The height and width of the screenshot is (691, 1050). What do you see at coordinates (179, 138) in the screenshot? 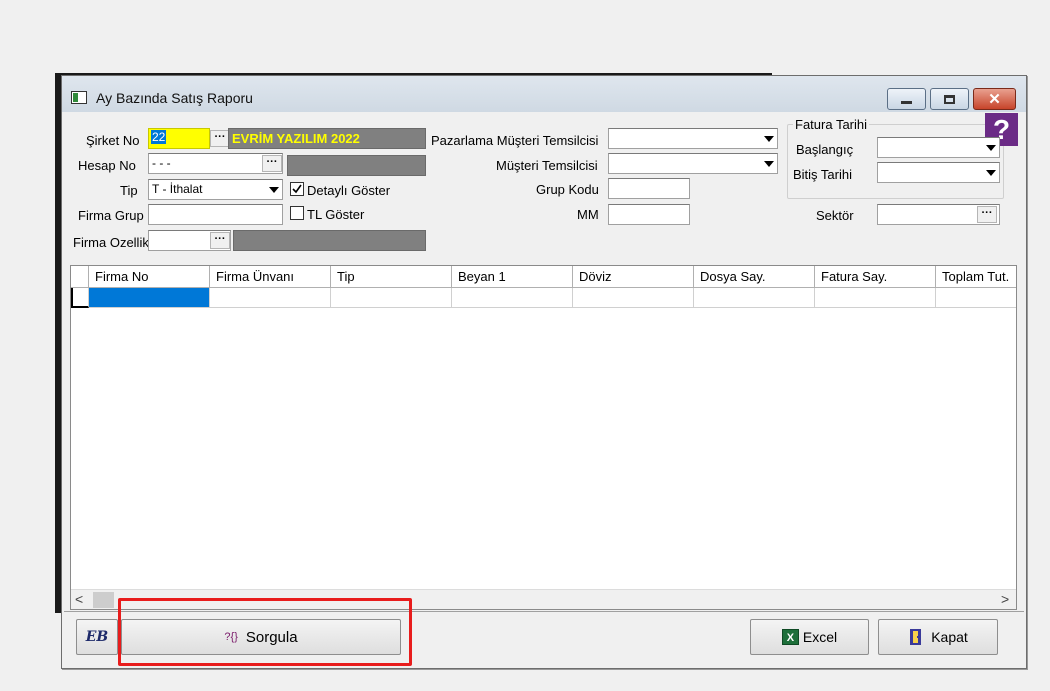
I see `sirket-no-field: 22` at bounding box center [179, 138].